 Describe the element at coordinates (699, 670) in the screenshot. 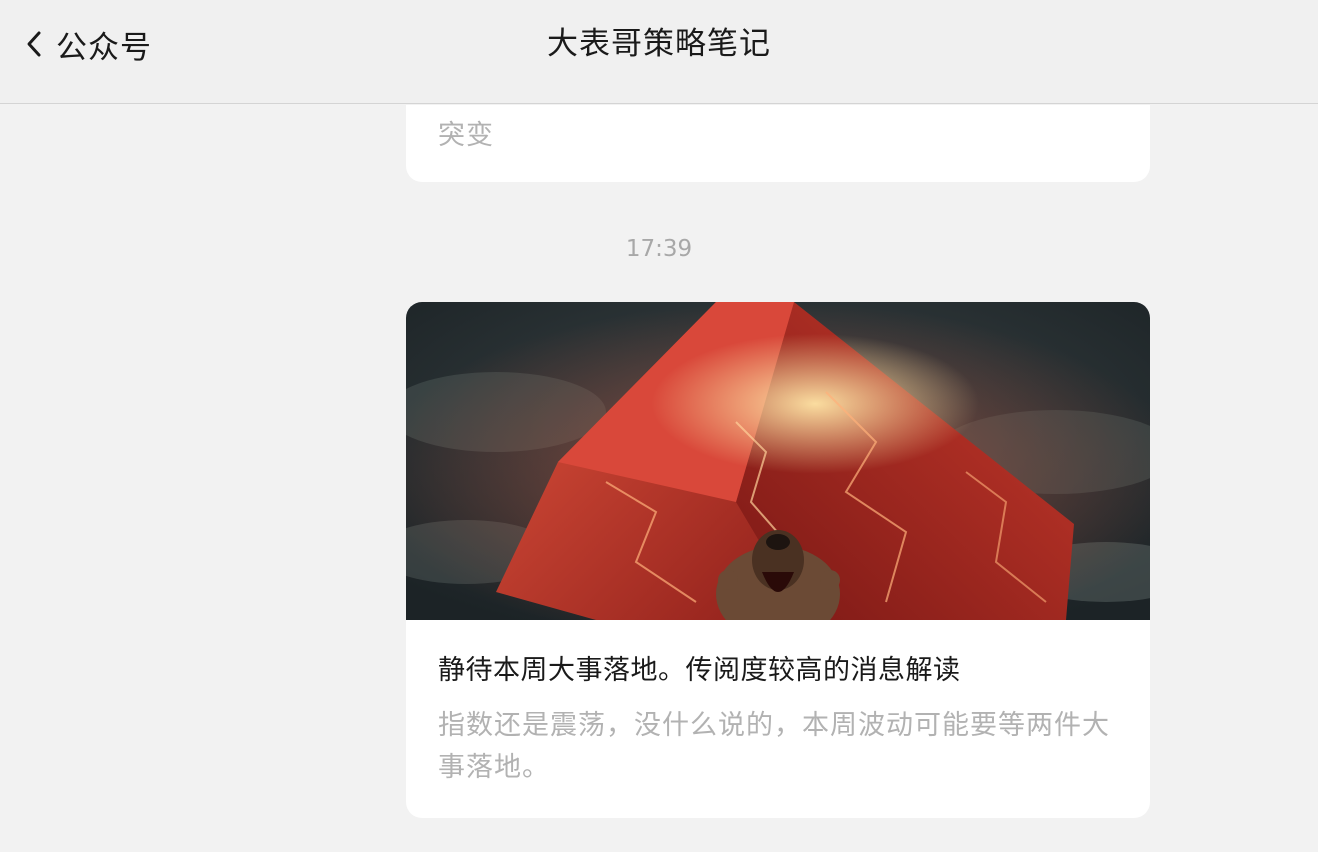

I see `article-title: 静待本周大事落地。传阅度较高的消息解读` at that location.